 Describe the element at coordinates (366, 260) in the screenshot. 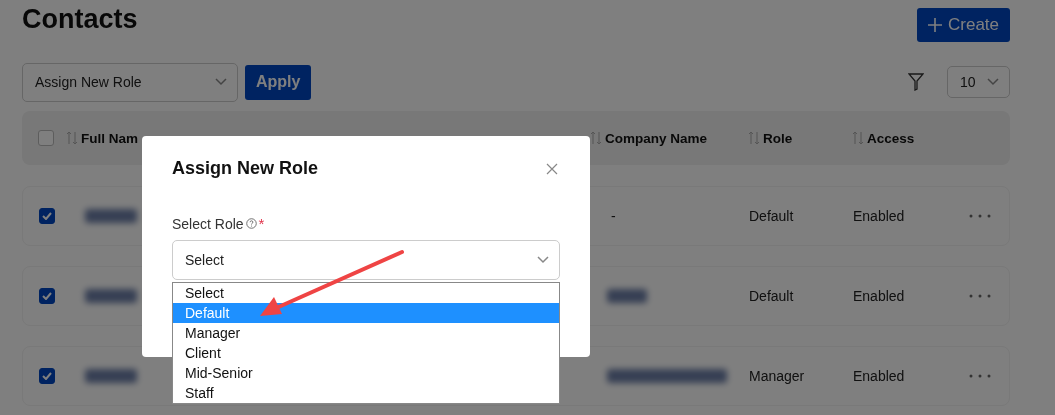

I see `role-select: Select` at that location.